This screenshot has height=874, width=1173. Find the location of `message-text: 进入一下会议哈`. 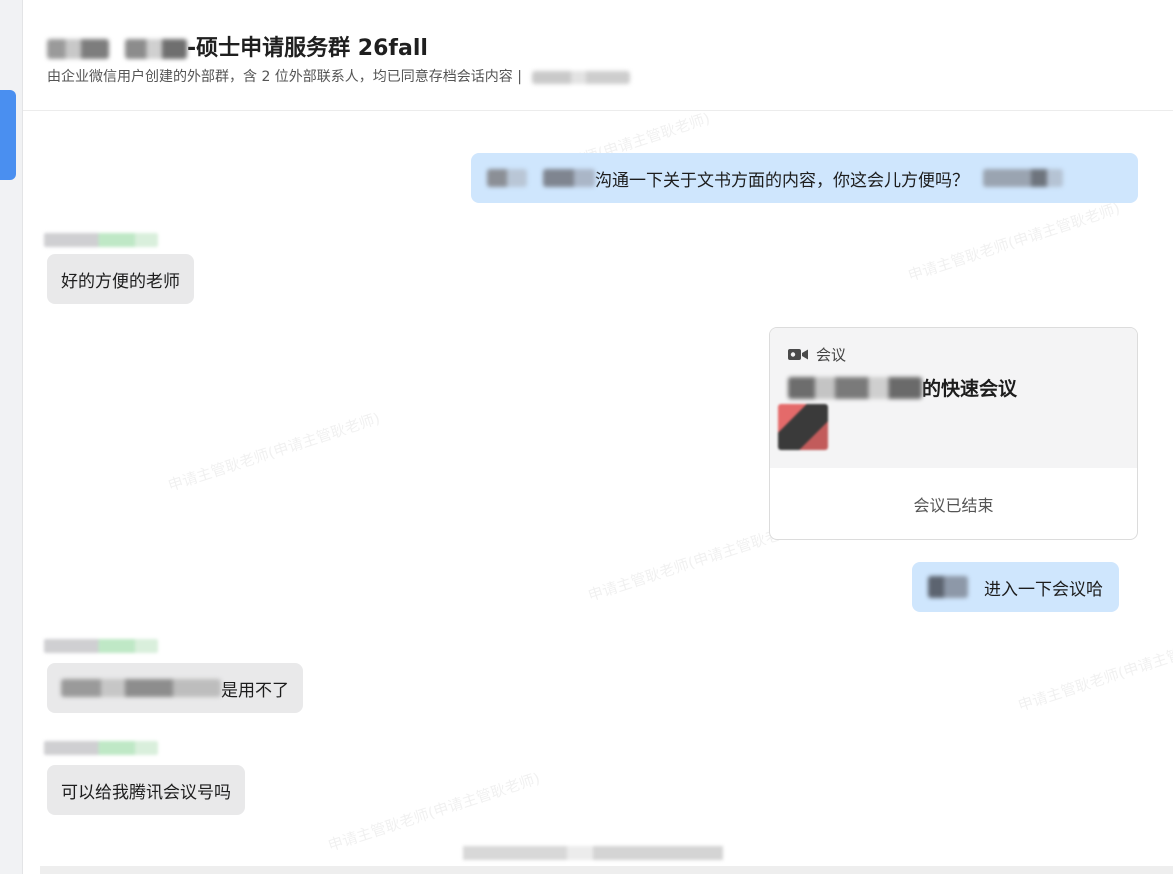

message-text: 进入一下会议哈 is located at coordinates (1043, 589).